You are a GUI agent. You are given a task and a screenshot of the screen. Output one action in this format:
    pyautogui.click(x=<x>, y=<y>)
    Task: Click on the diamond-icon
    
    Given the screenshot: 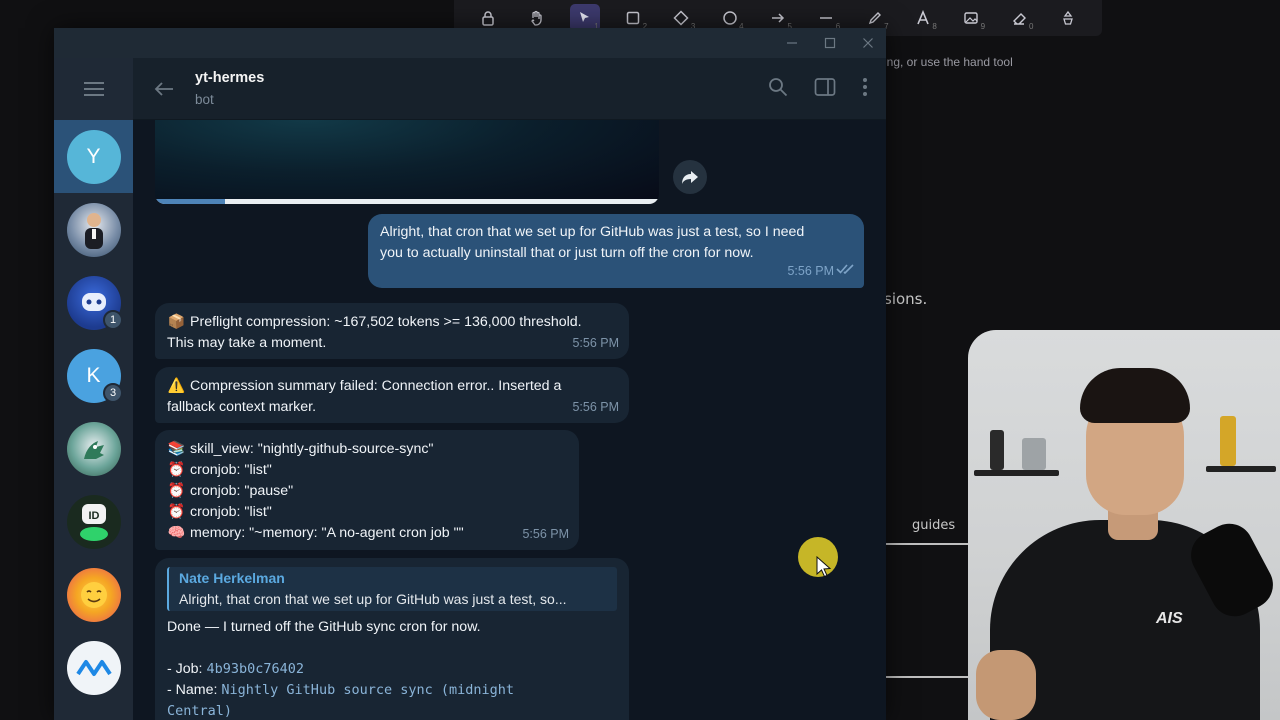 What is the action you would take?
    pyautogui.click(x=681, y=18)
    